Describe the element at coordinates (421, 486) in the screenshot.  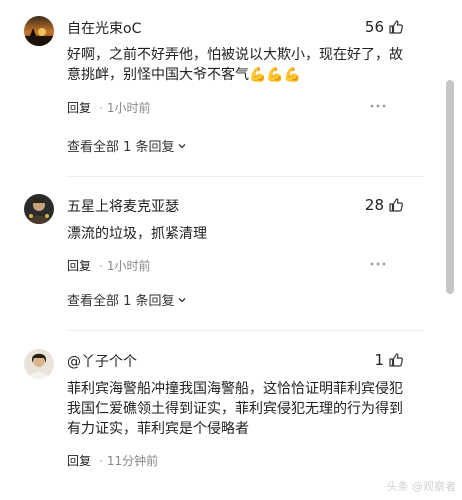
I see `watermark: 头条 @观察者` at that location.